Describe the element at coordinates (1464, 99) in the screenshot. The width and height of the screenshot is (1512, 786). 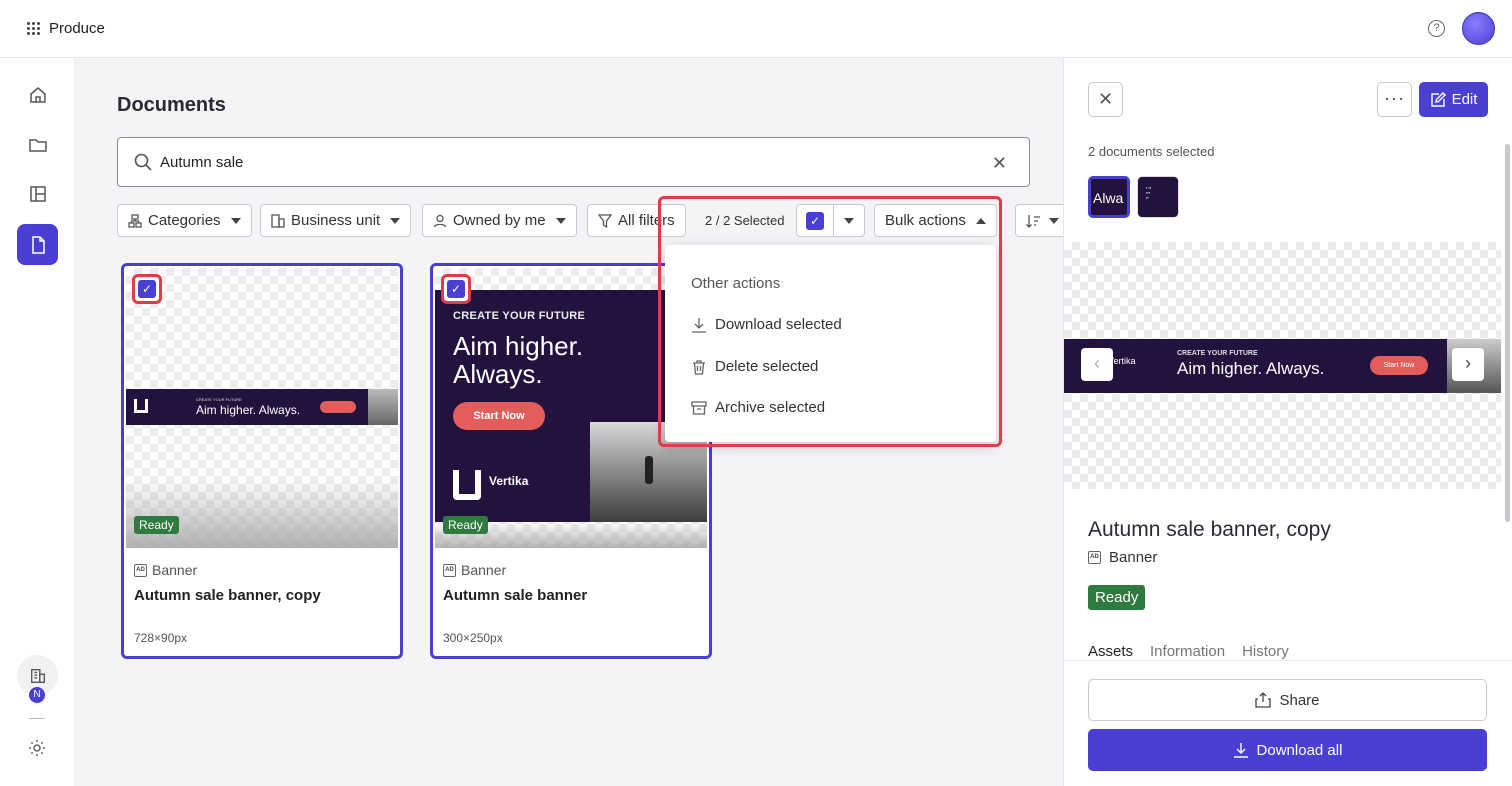
I see `edit-label: Edit` at that location.